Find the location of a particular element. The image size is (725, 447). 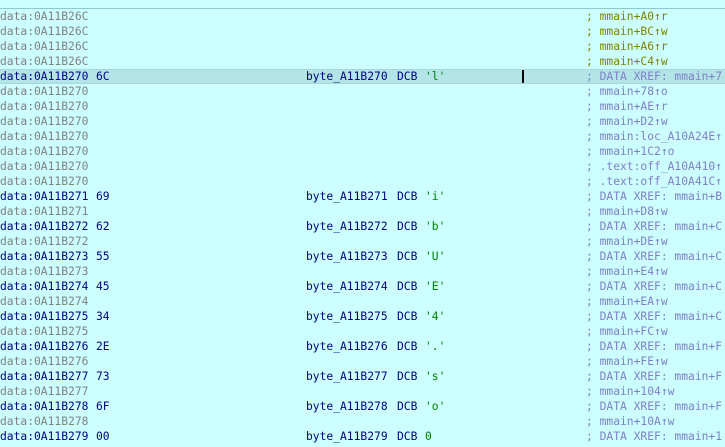

xref-comment: ; mmain+DE↑w is located at coordinates (627, 241).